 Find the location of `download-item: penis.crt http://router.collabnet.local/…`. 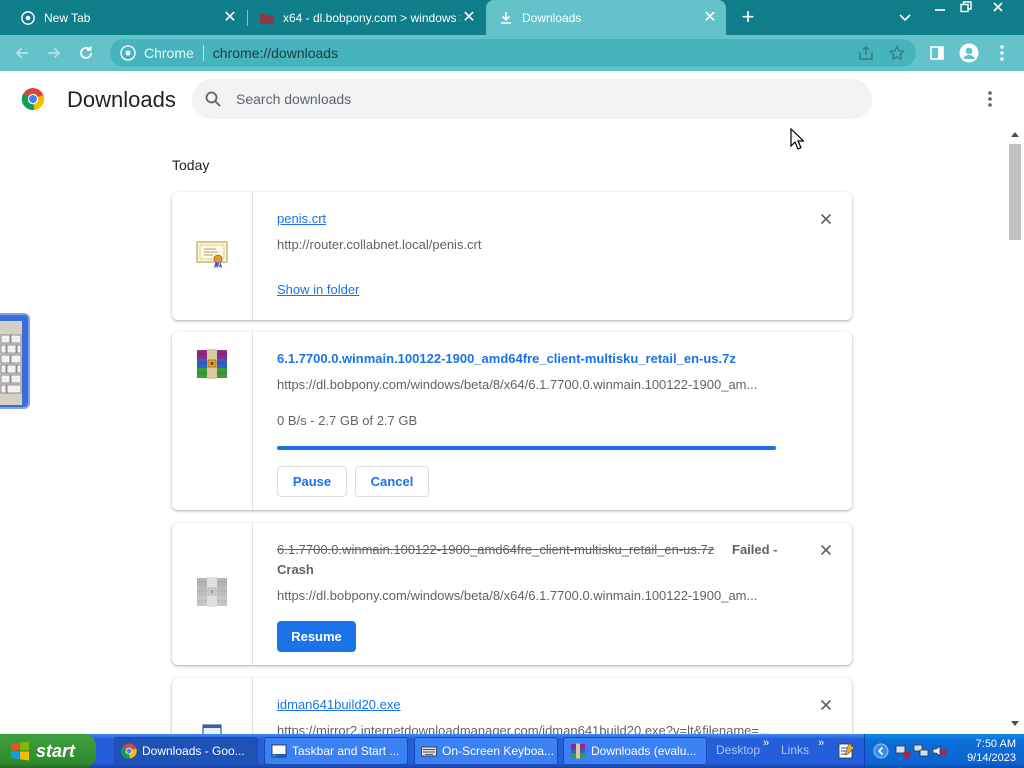

download-item: penis.crt http://router.collabnet.local/… is located at coordinates (512, 256).